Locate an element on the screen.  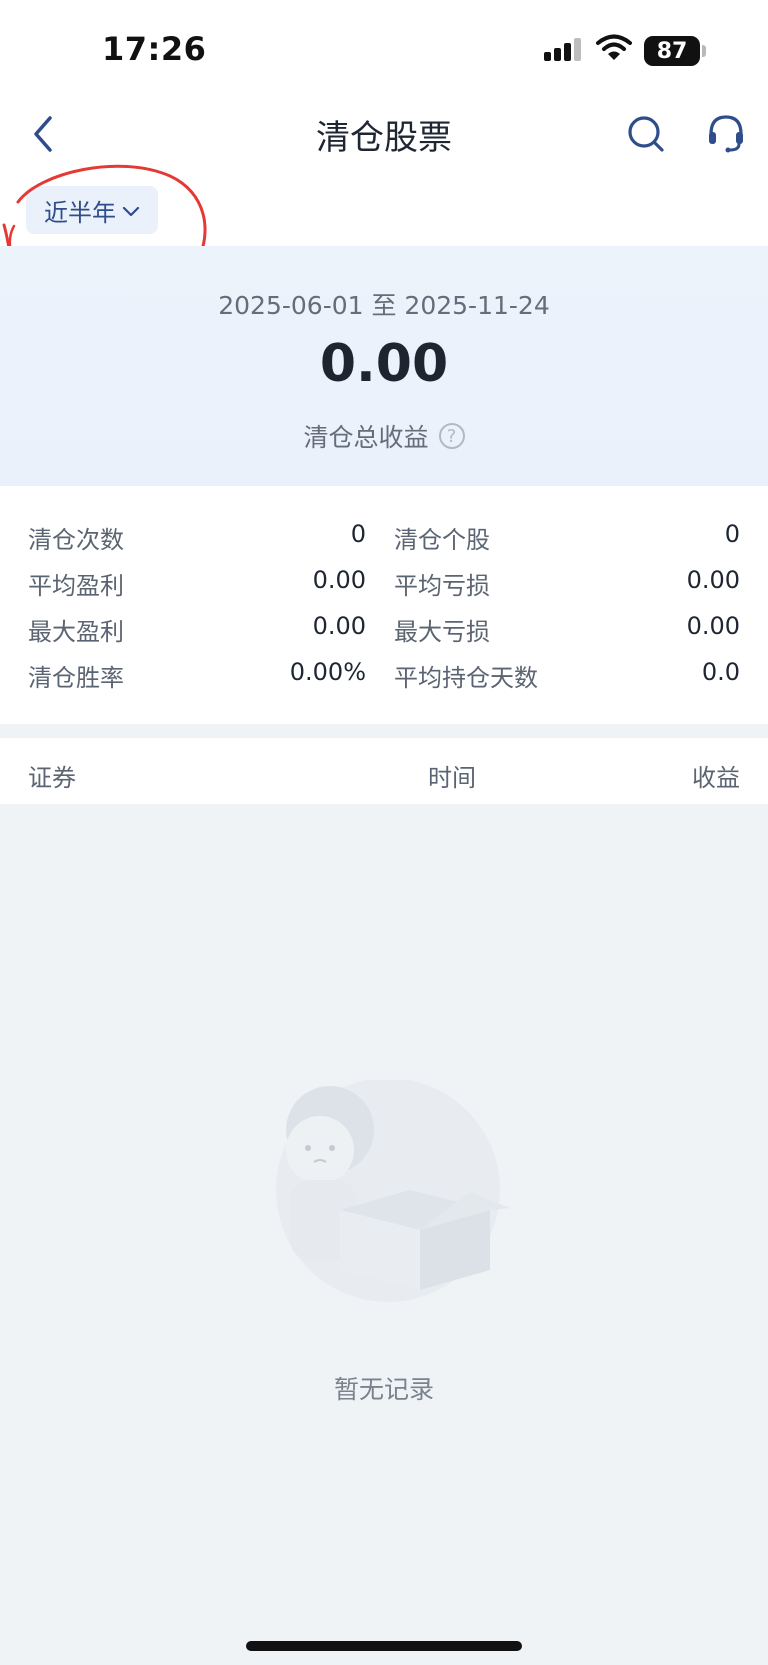
help-icon: ? is located at coordinates (451, 436).